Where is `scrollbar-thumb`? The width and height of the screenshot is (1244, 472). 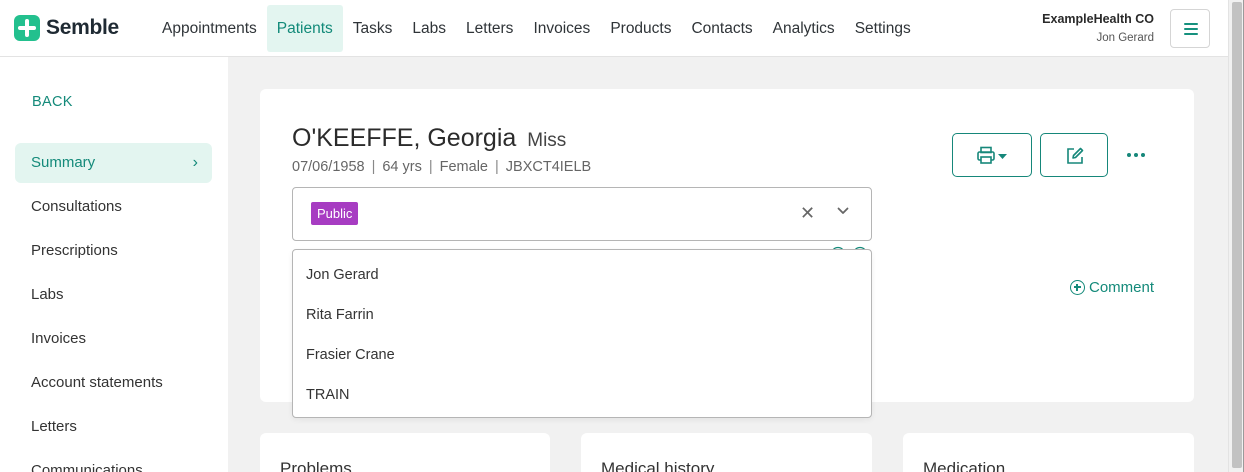
scrollbar-thumb is located at coordinates (1237, 235).